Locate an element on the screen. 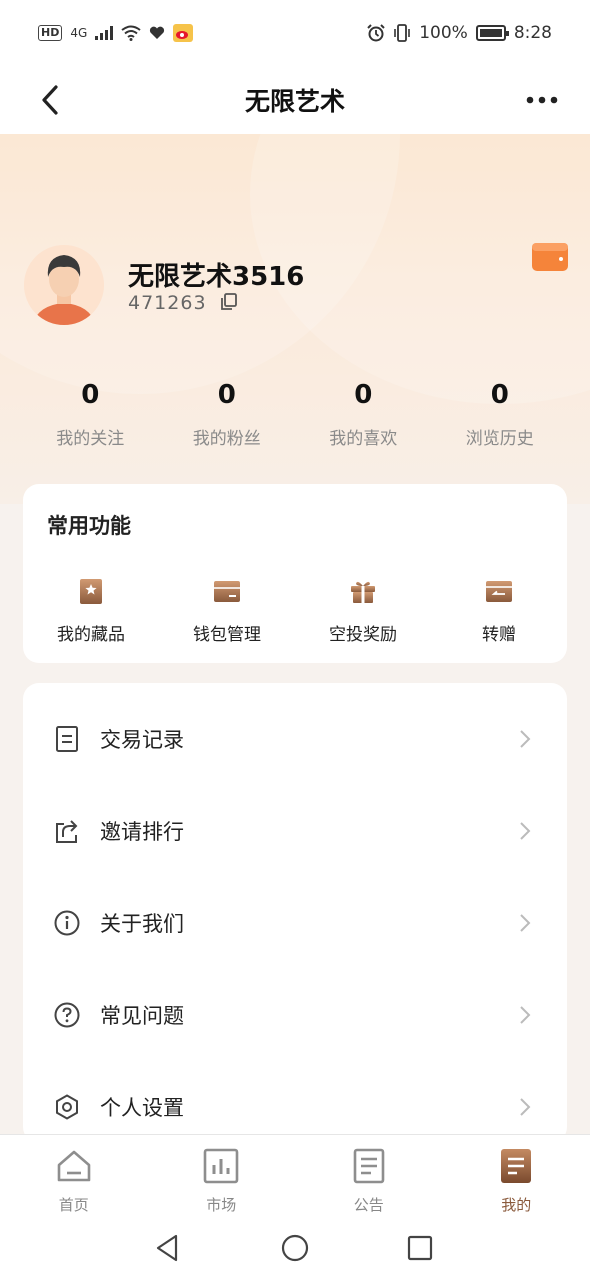 The image size is (590, 1278). heart-icon is located at coordinates (157, 32).